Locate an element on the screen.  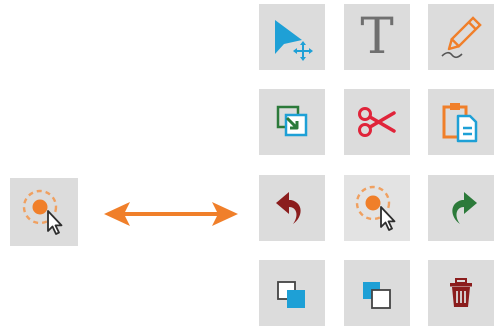
text-tool: T is located at coordinates (377, 37).